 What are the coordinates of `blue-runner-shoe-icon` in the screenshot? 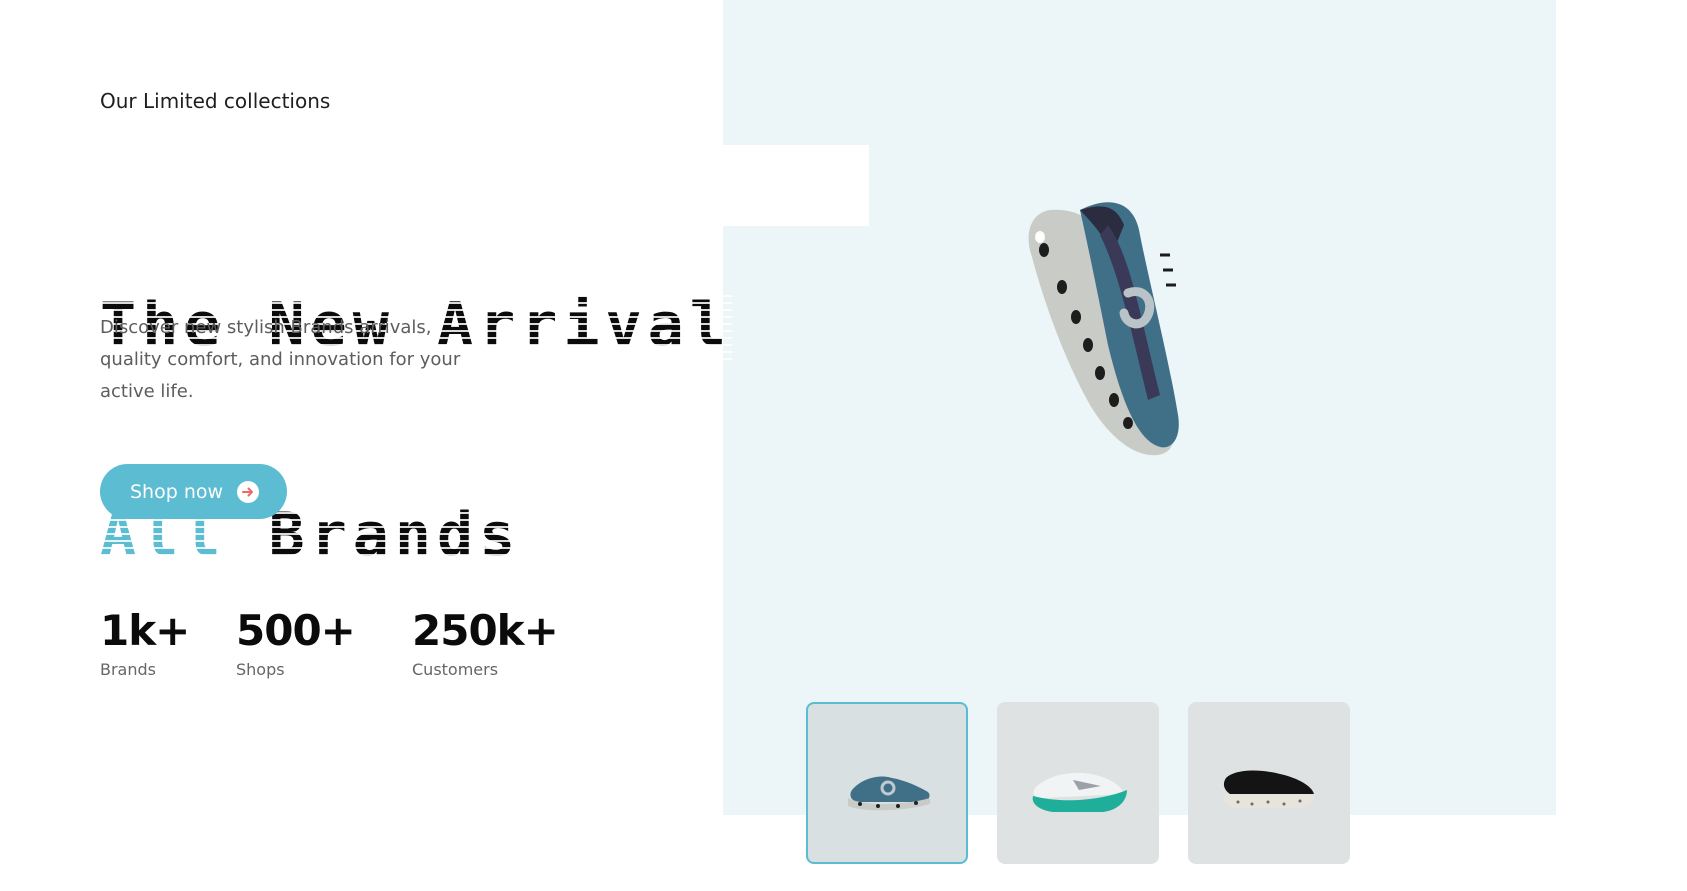 It's located at (889, 793).